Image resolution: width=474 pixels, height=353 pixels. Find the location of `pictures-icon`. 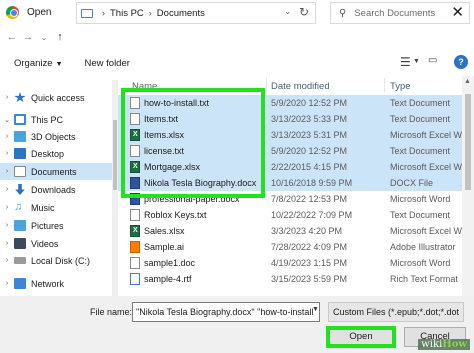

pictures-icon is located at coordinates (20, 225).